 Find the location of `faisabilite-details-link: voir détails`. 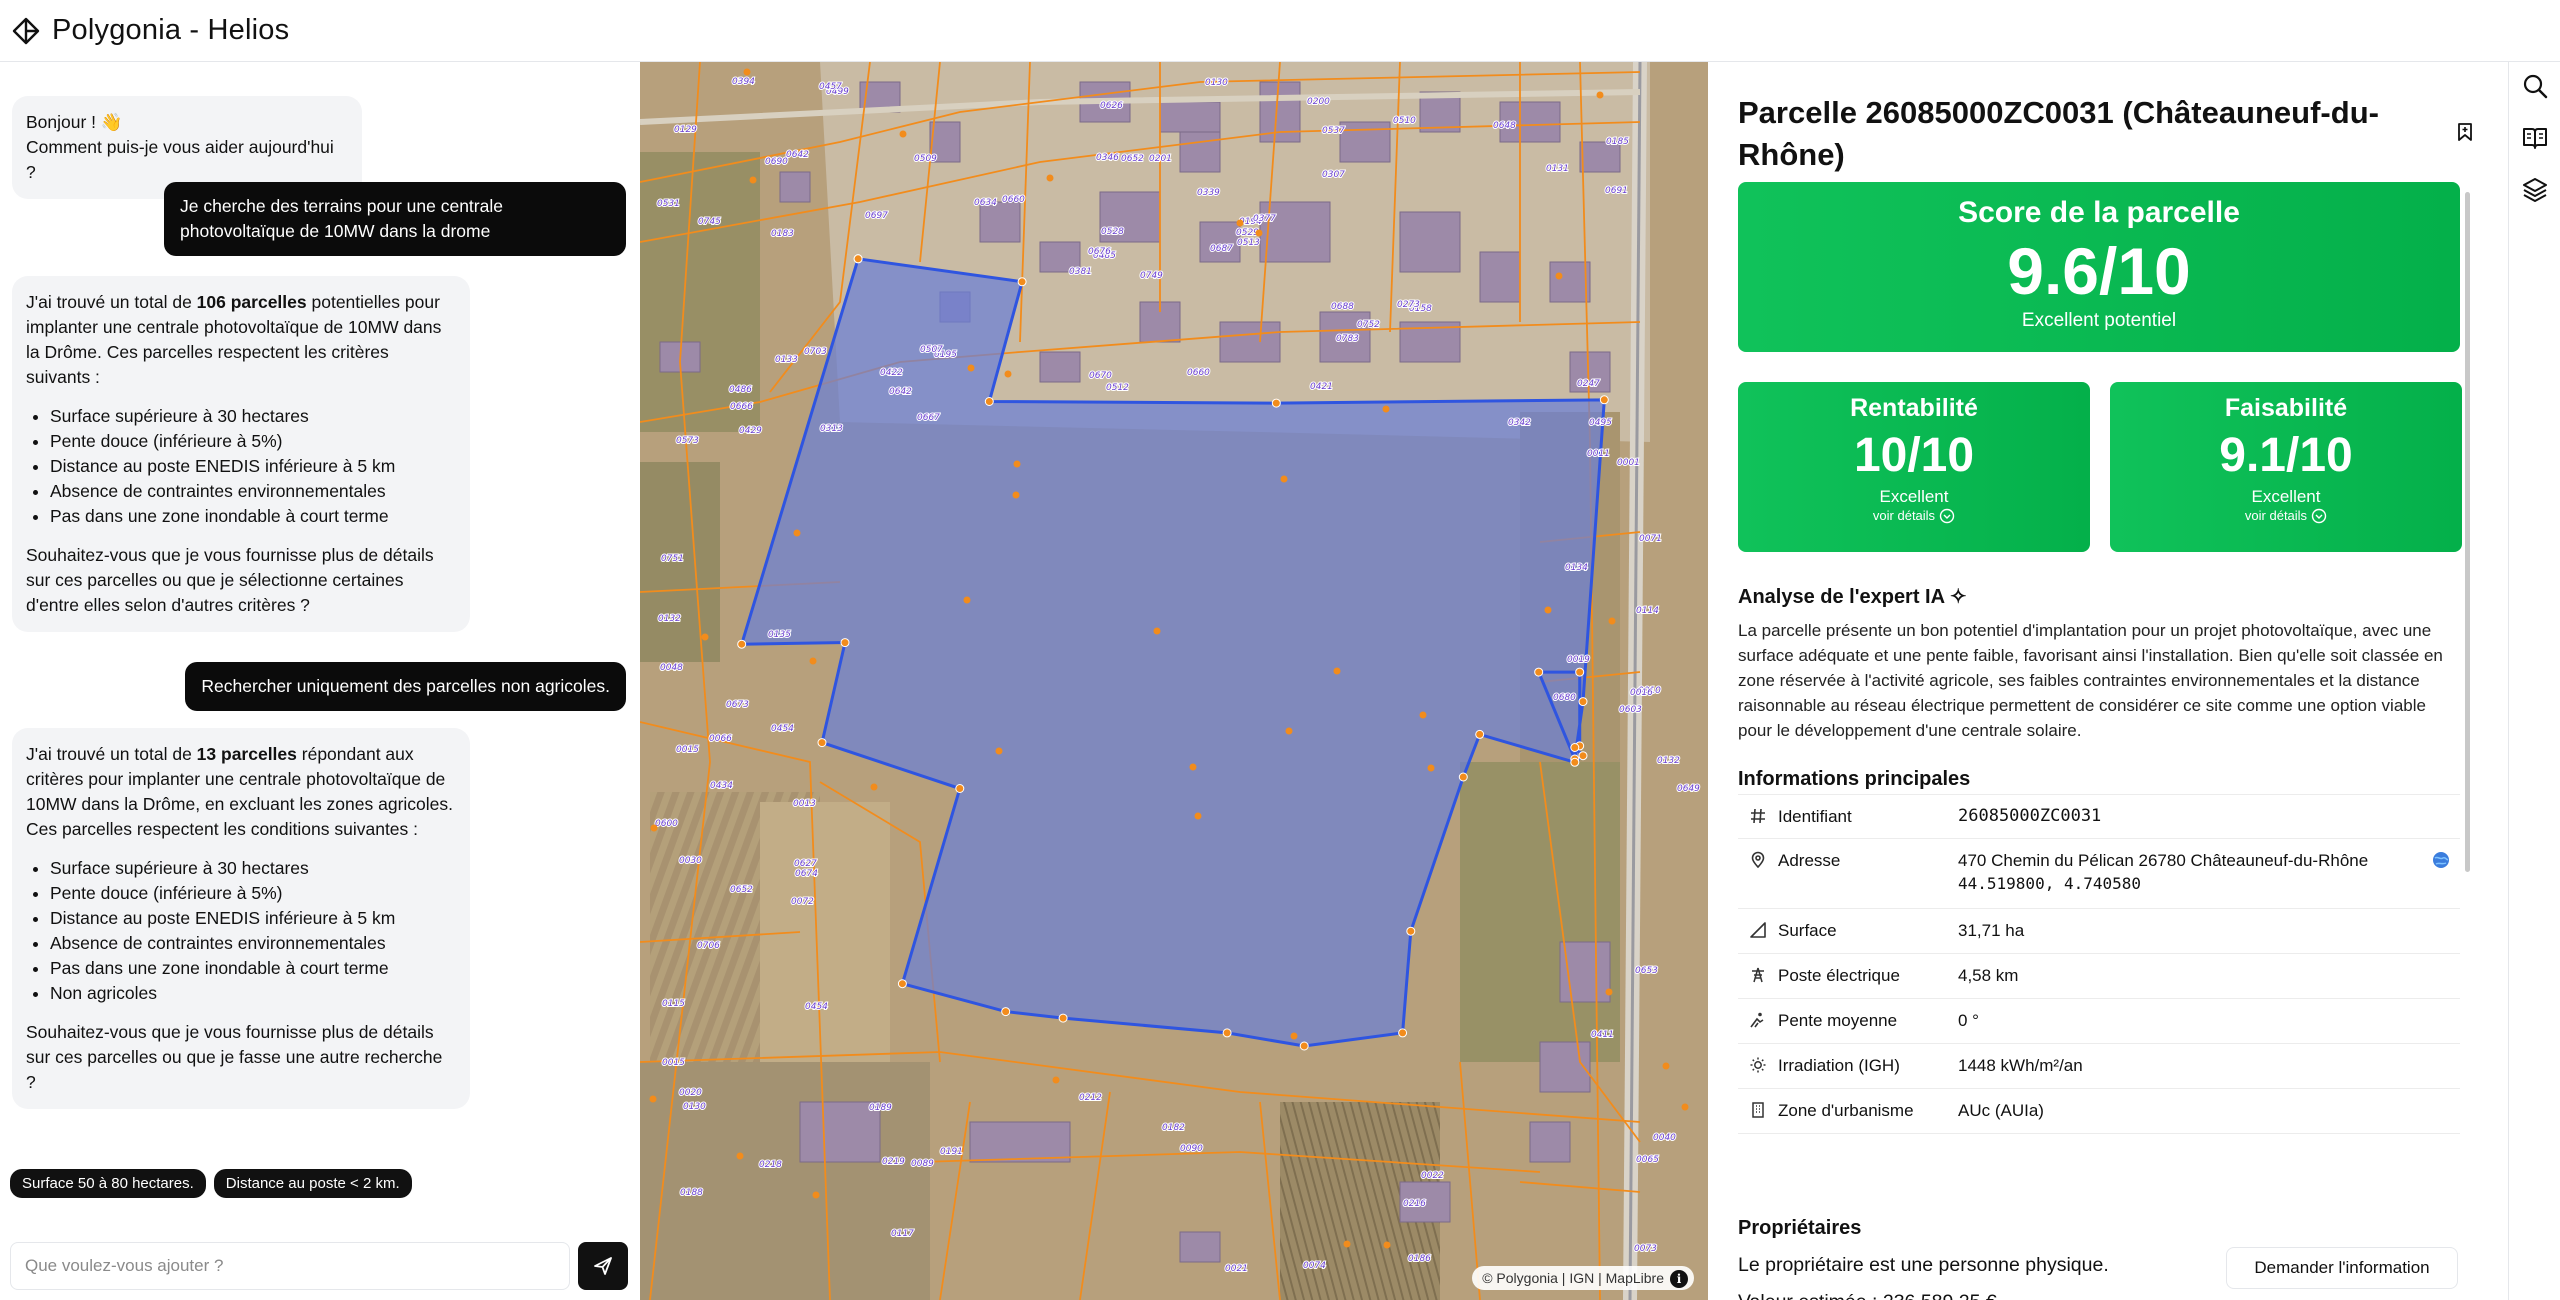

faisabilite-details-link: voir détails is located at coordinates (2286, 516).